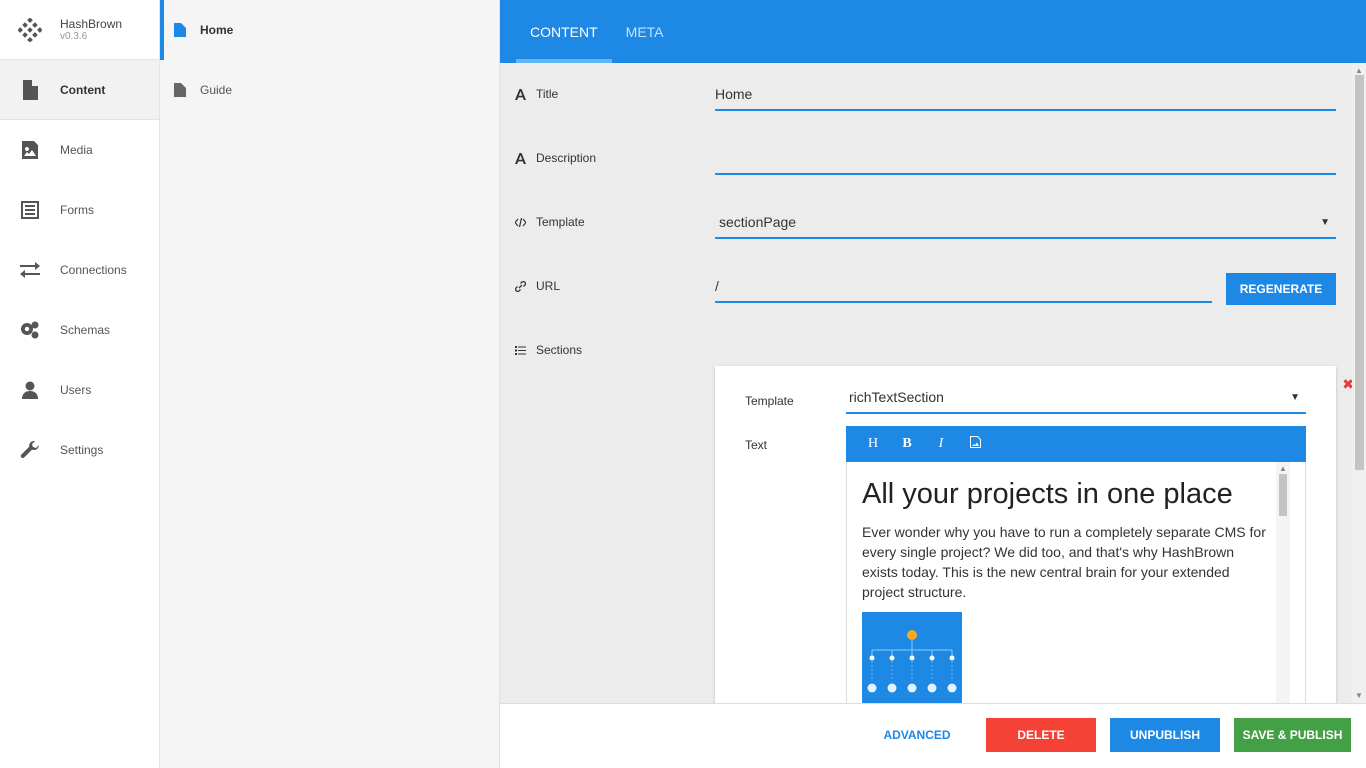  I want to click on sections-label-text: Sections, so click(559, 350).